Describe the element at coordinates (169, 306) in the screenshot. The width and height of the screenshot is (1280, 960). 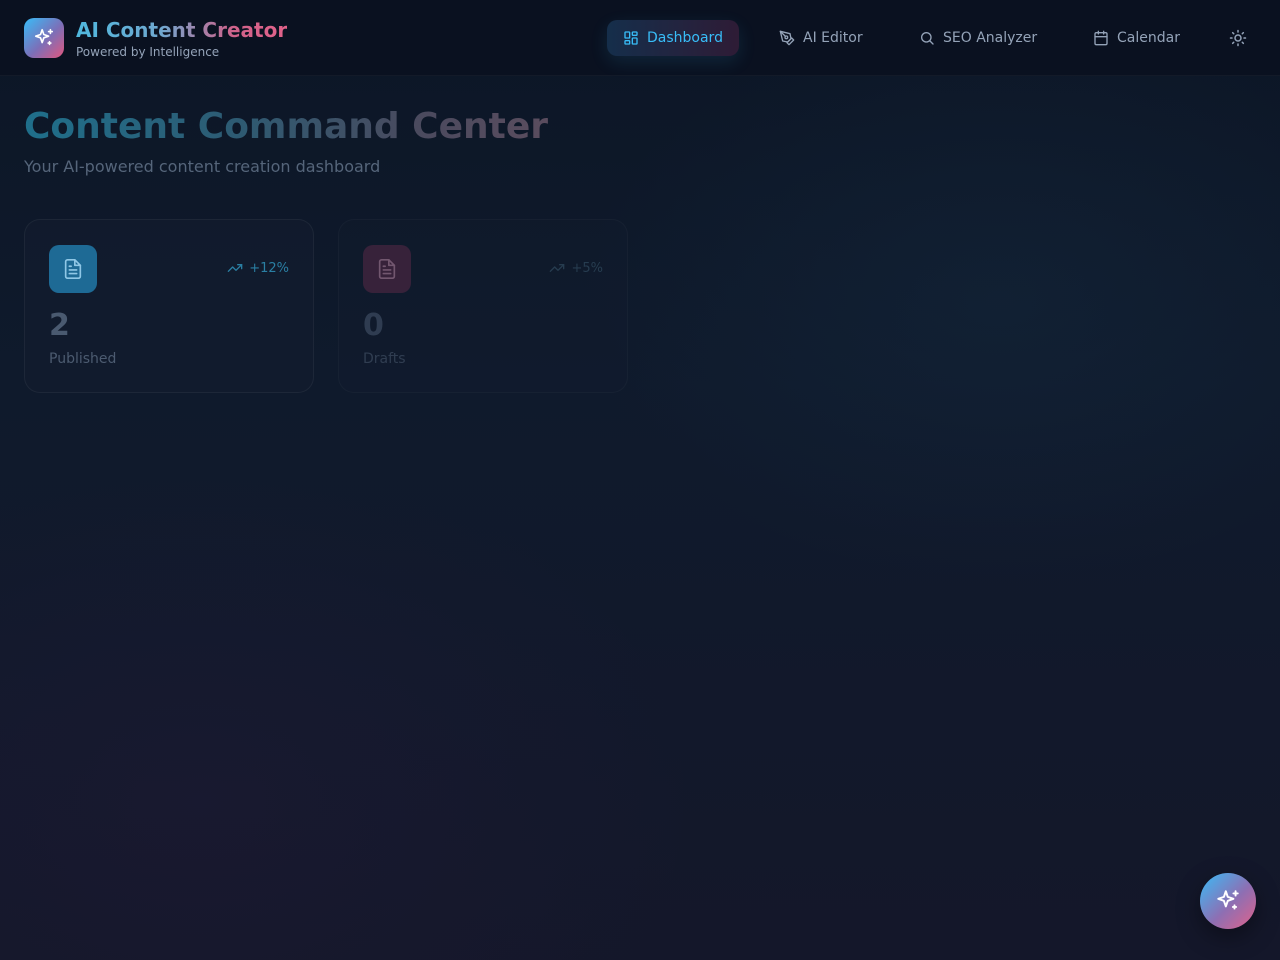
I see `stat-card-published: +12% 2 Published` at that location.